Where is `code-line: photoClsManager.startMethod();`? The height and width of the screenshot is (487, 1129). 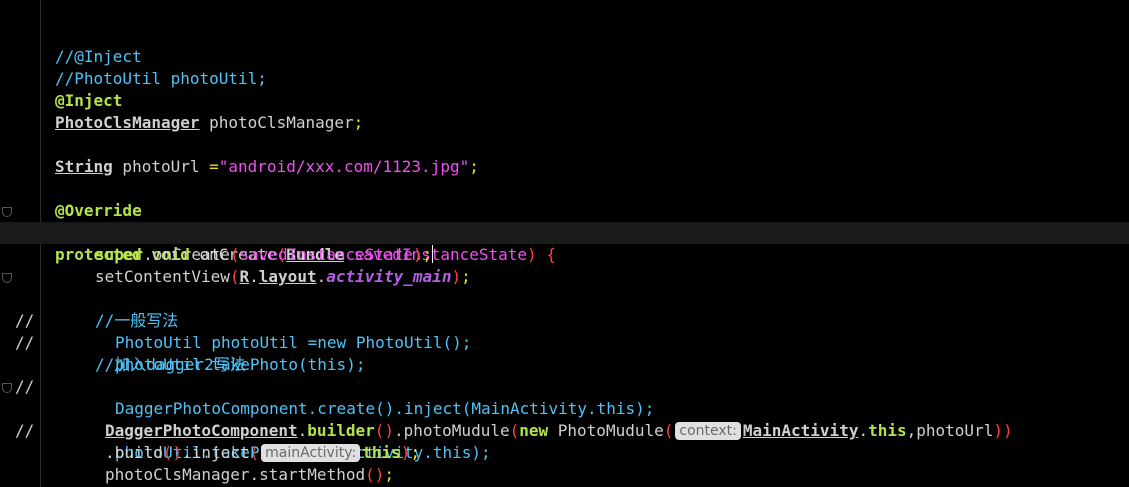 code-line: photoClsManager.startMethod(); is located at coordinates (564, 463).